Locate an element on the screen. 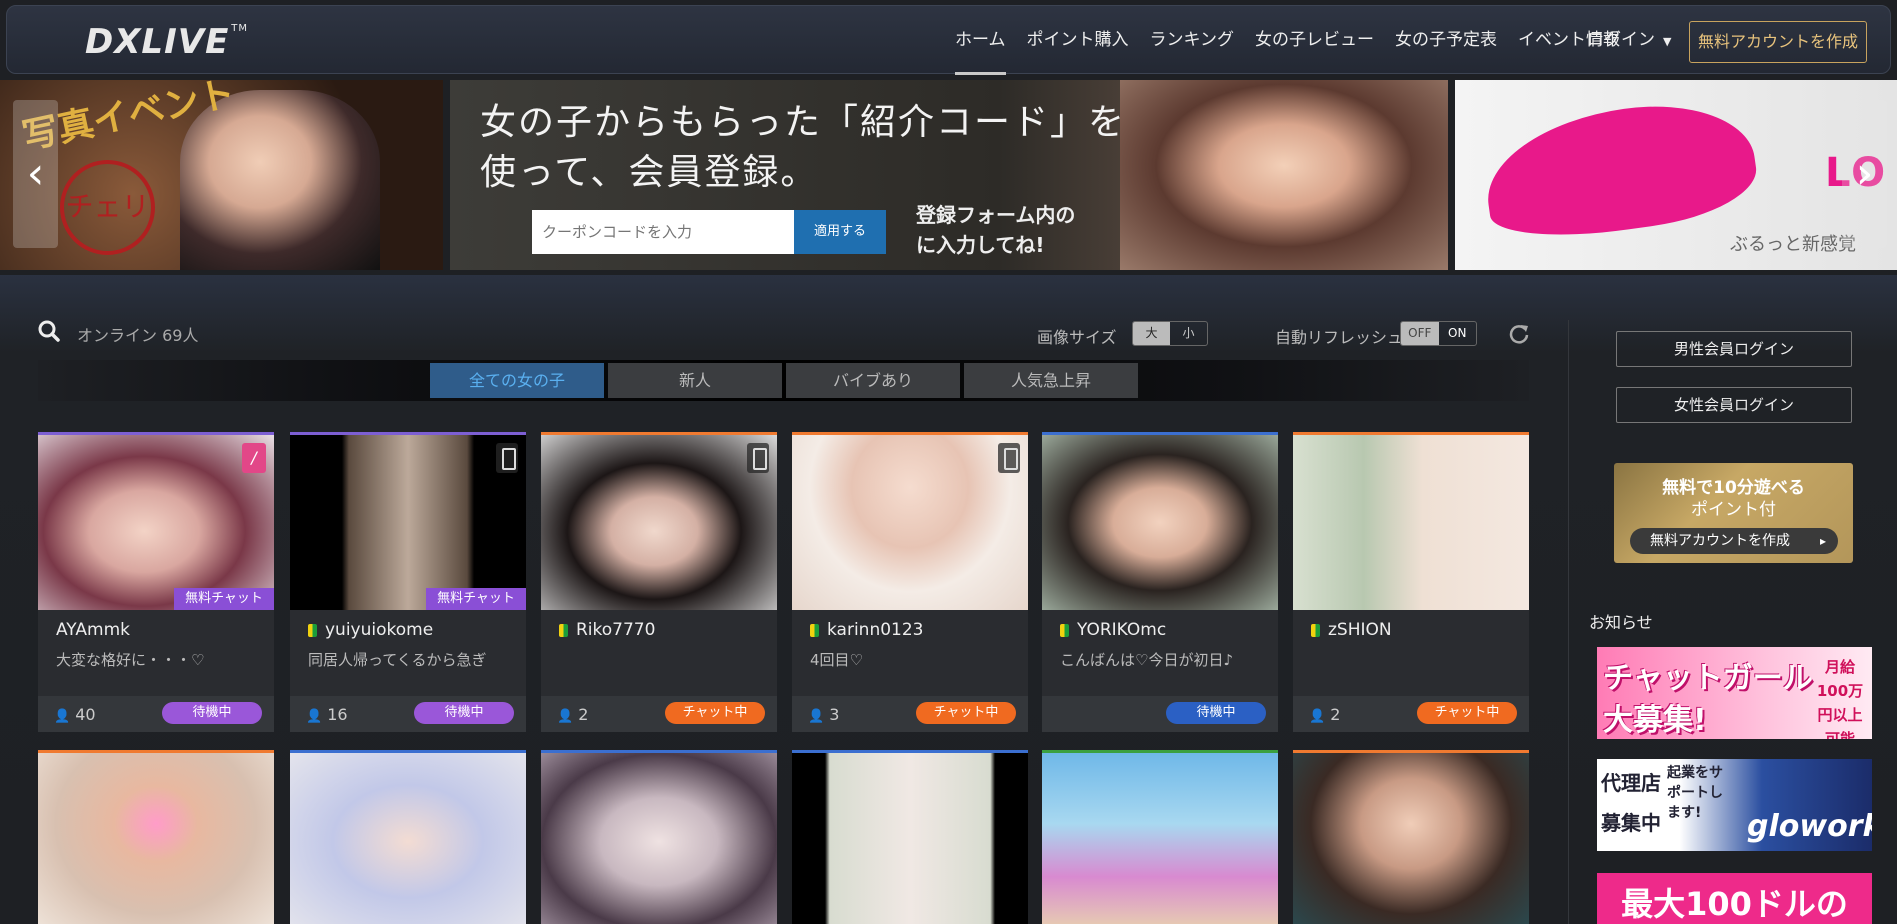 Image resolution: width=1897 pixels, height=924 pixels. card-footer: 👤 16 待機中 is located at coordinates (408, 714).